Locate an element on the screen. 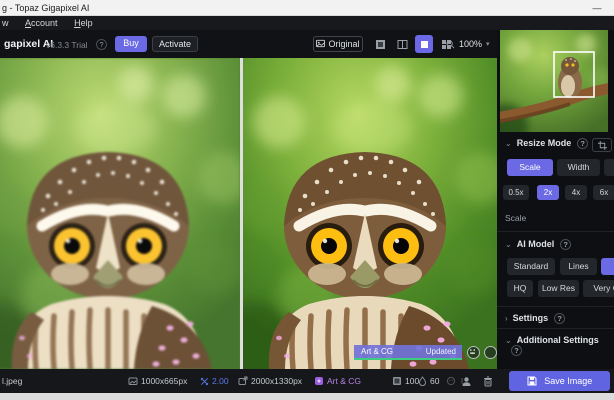 The height and width of the screenshot is (400, 614). input-size-value: 1000x665px is located at coordinates (164, 381).